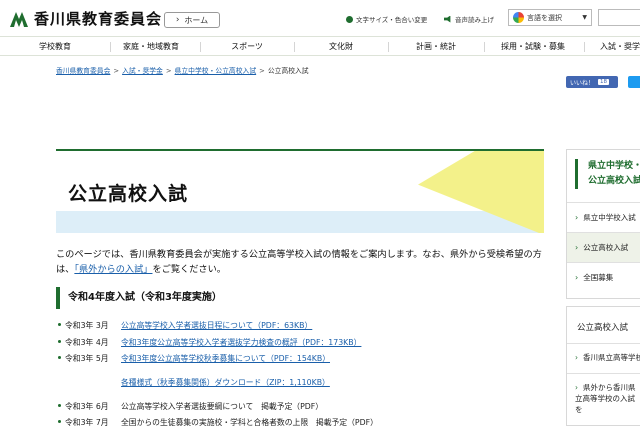 The height and width of the screenshot is (426, 640). Describe the element at coordinates (349, 19) in the screenshot. I see `gear-icon` at that location.